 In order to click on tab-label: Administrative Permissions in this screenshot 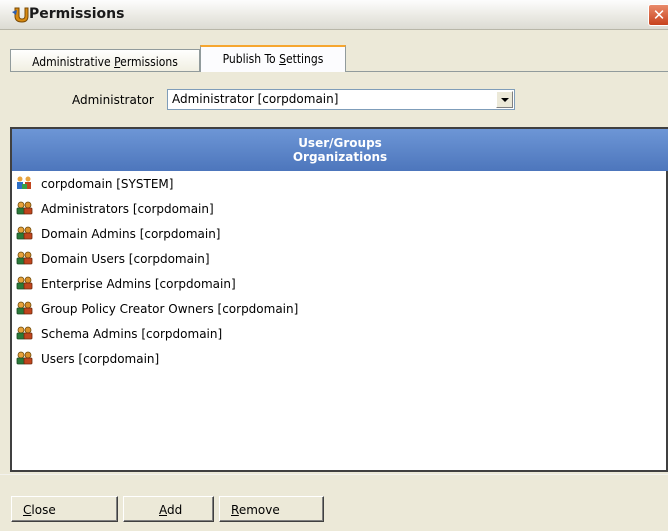, I will do `click(105, 62)`.